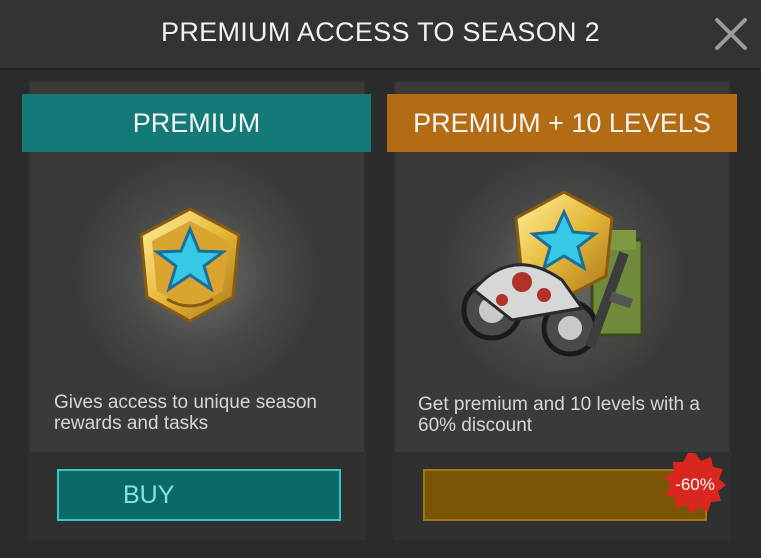 The image size is (761, 558). Describe the element at coordinates (380, 32) in the screenshot. I see `dialog-title: PREMIUM ACCESS TO SEASON 2` at that location.